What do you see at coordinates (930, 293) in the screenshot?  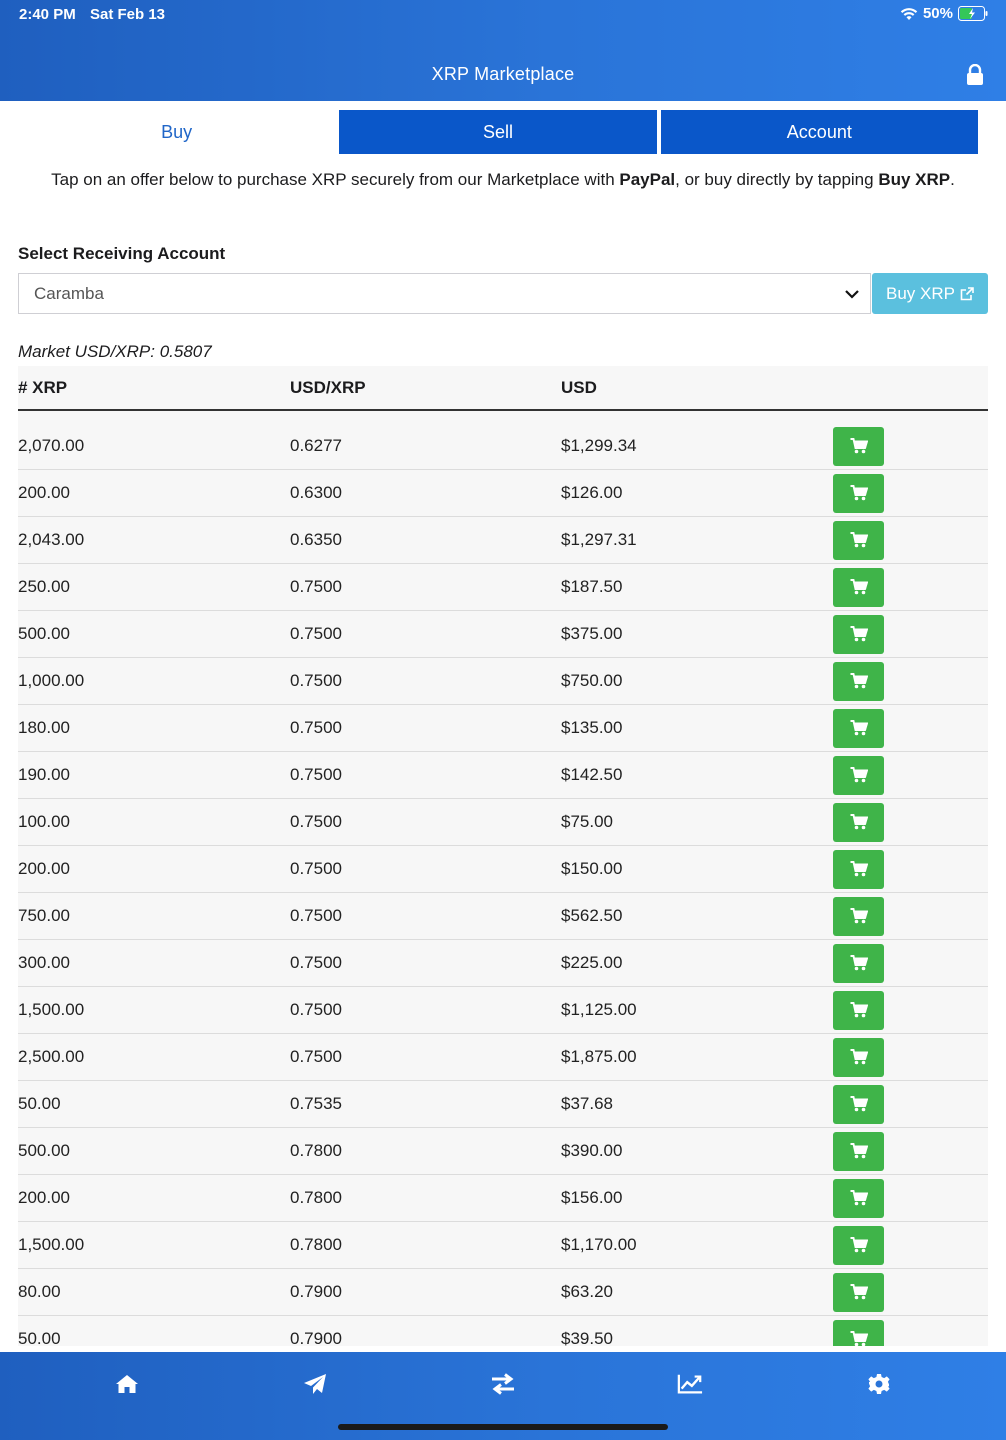 I see `buy-xrp-button: Buy XRP` at bounding box center [930, 293].